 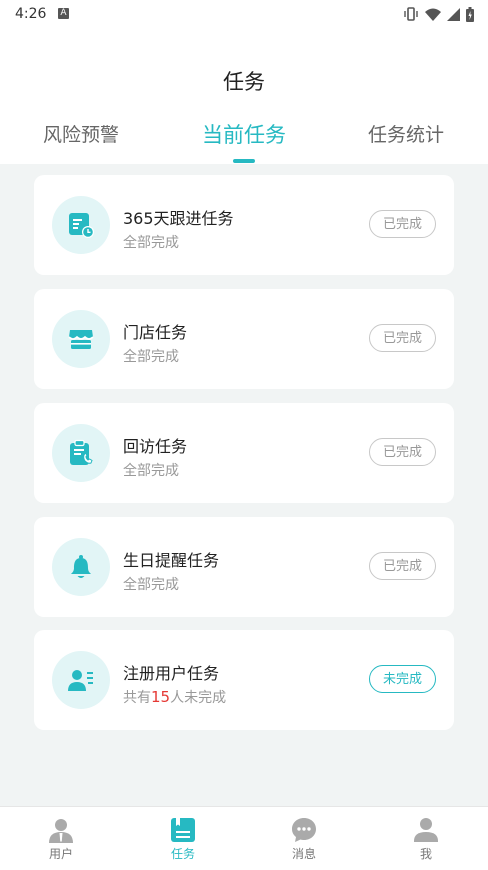 What do you see at coordinates (244, 453) in the screenshot?
I see `task-card-revisit: 回访任务 全部完成 已完成` at bounding box center [244, 453].